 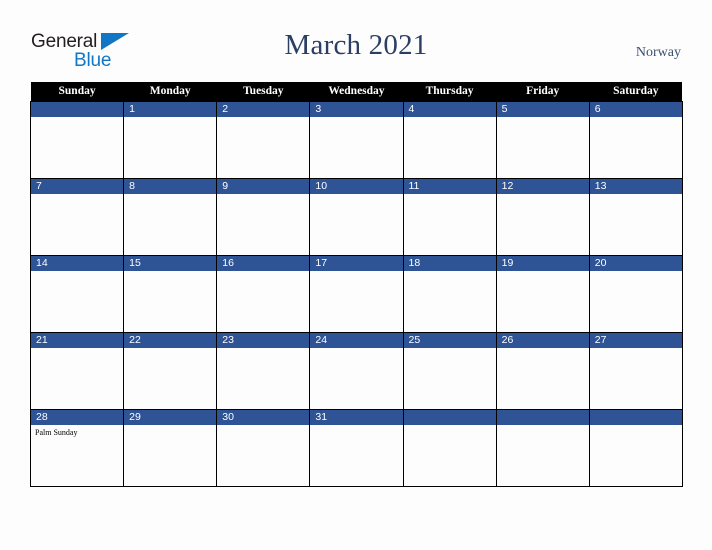 What do you see at coordinates (543, 92) in the screenshot?
I see `weekday-header-friday: Friday` at bounding box center [543, 92].